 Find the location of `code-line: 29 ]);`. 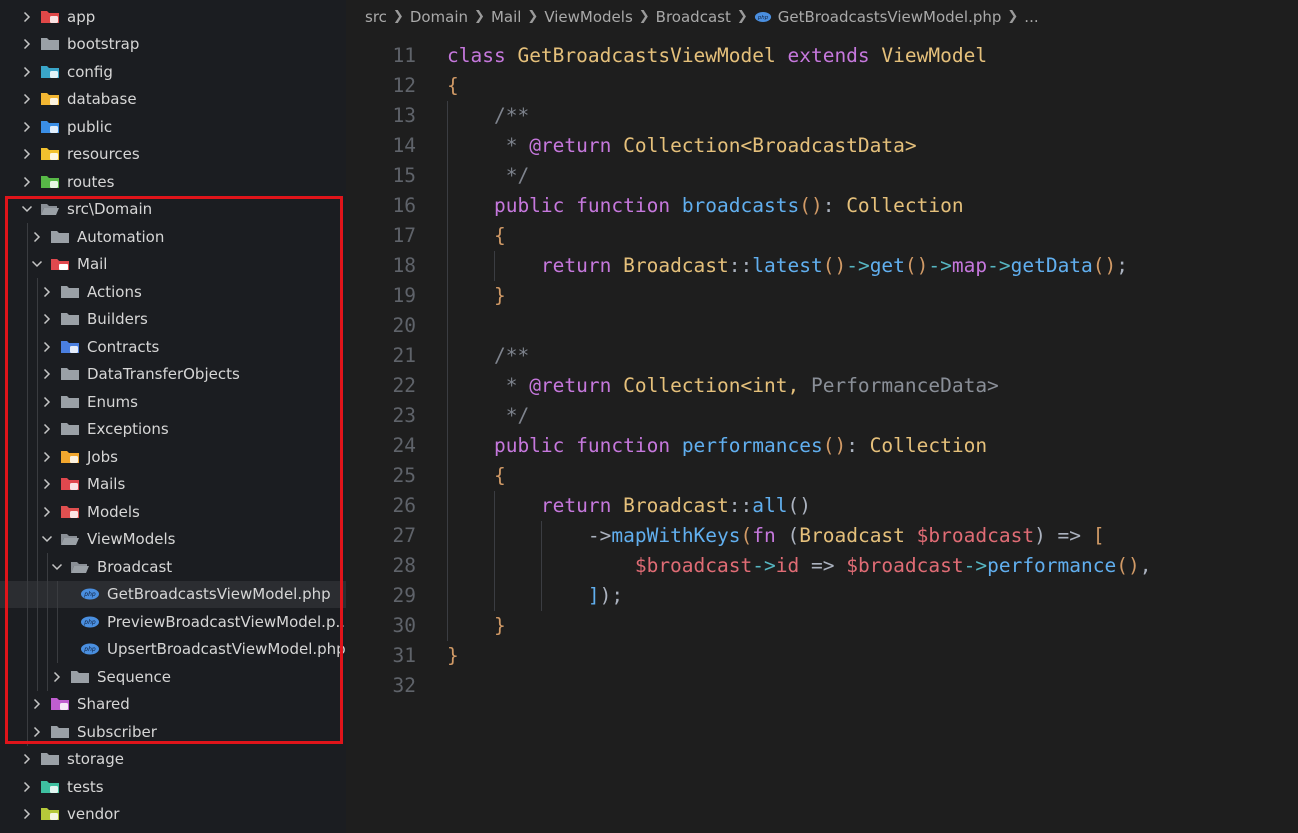

code-line: 29 ]); is located at coordinates (822, 596).